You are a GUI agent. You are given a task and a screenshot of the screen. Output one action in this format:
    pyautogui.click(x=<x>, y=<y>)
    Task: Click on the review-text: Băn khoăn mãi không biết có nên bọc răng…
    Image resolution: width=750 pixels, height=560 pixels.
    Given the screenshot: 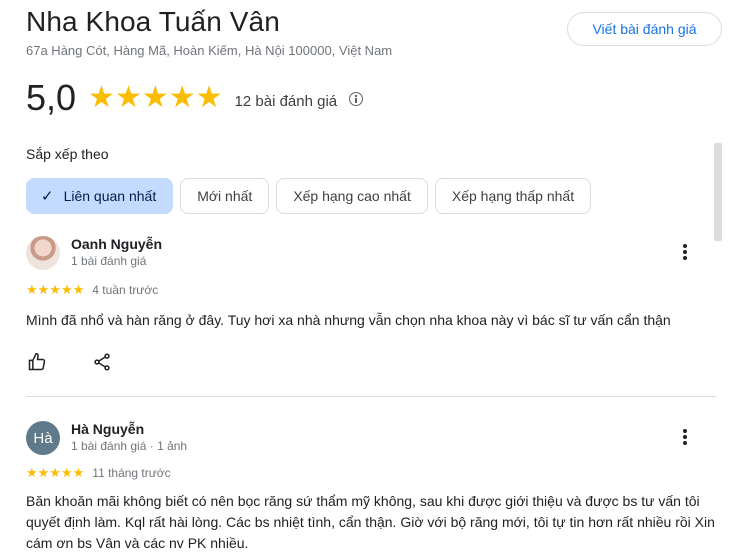 What is the action you would take?
    pyautogui.click(x=370, y=522)
    